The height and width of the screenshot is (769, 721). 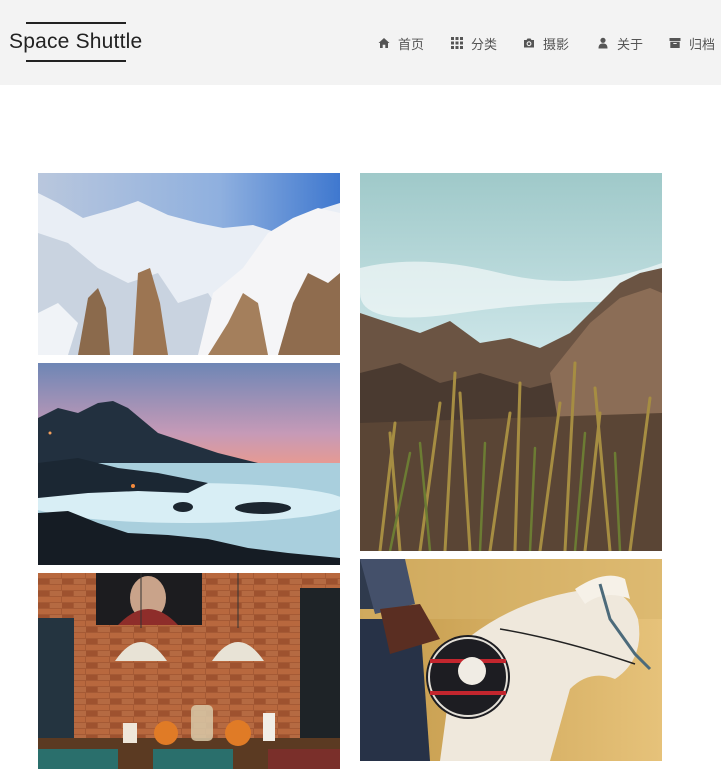 I want to click on nav-item-label: 摄影, so click(x=556, y=44).